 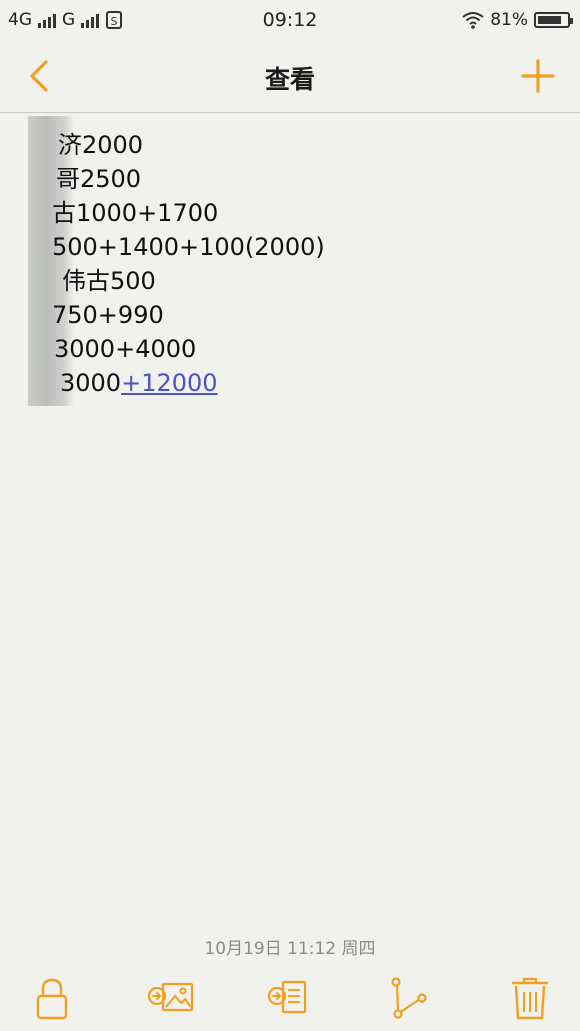 I want to click on wifi-icon, so click(x=473, y=20).